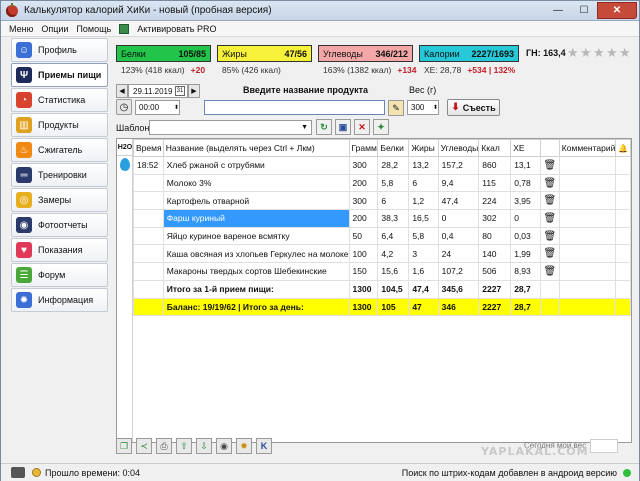 The image size is (640, 481). What do you see at coordinates (230, 127) in the screenshot?
I see `template-select: ▼` at bounding box center [230, 127].